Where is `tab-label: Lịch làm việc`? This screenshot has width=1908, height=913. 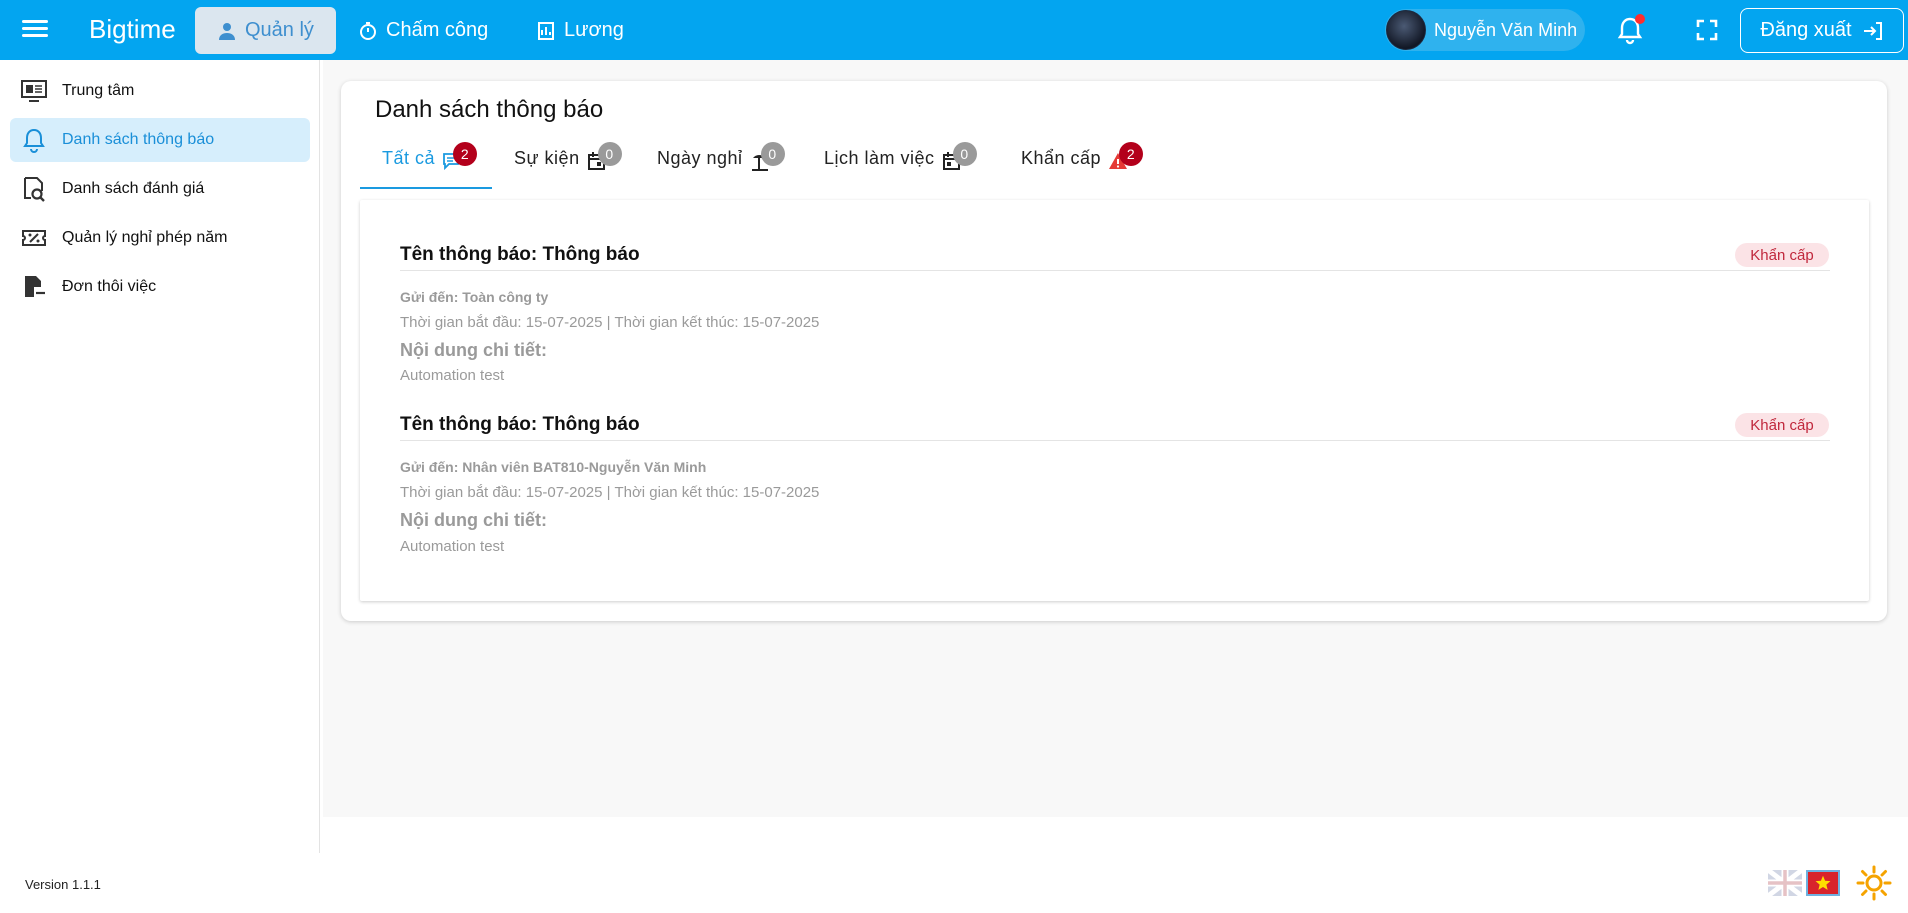
tab-label: Lịch làm việc is located at coordinates (879, 158).